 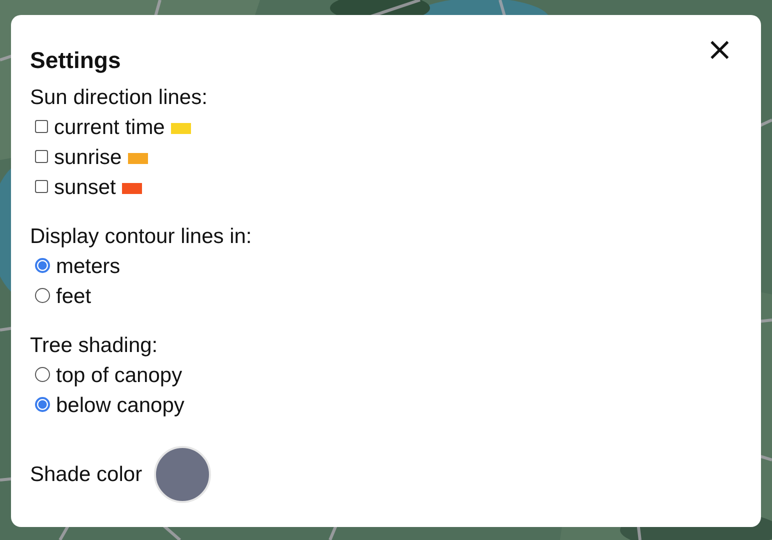 What do you see at coordinates (85, 188) in the screenshot?
I see `option-label: sunset` at bounding box center [85, 188].